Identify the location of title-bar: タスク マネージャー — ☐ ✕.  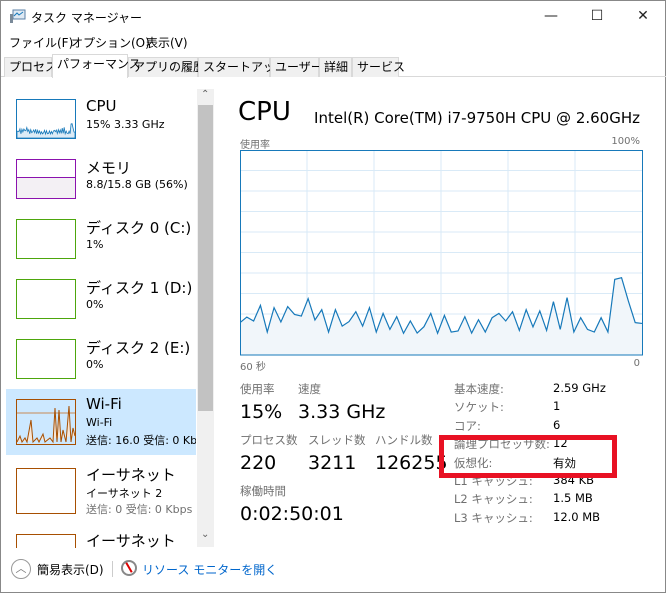
(333, 16).